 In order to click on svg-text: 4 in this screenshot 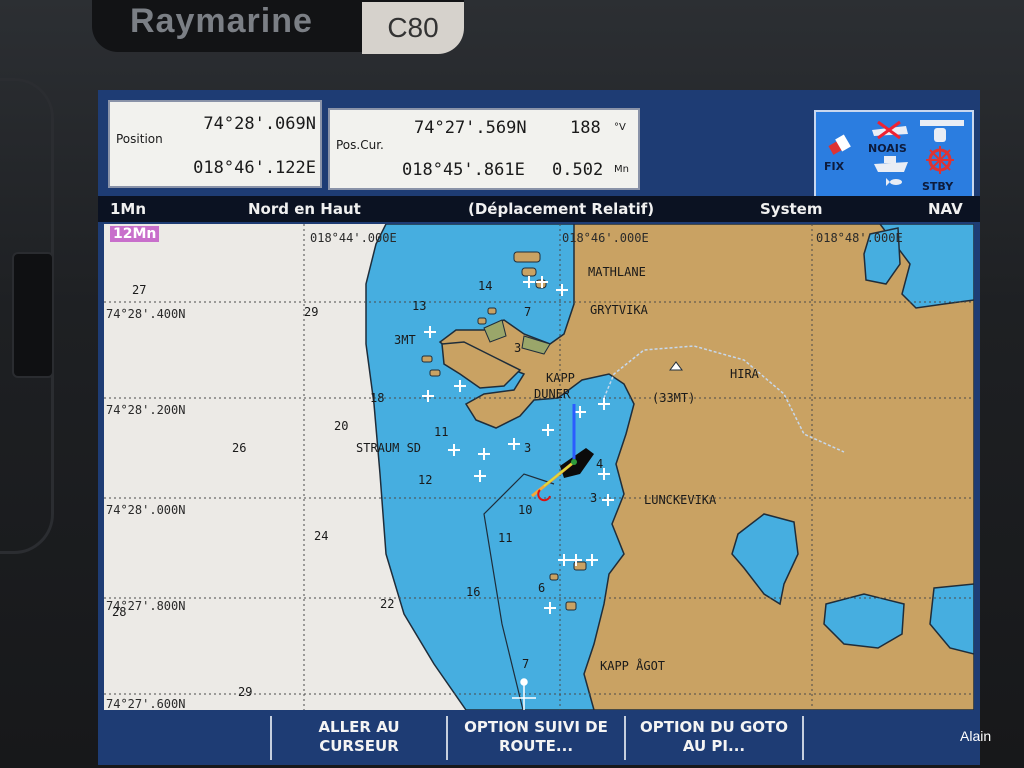, I will do `click(599, 464)`.